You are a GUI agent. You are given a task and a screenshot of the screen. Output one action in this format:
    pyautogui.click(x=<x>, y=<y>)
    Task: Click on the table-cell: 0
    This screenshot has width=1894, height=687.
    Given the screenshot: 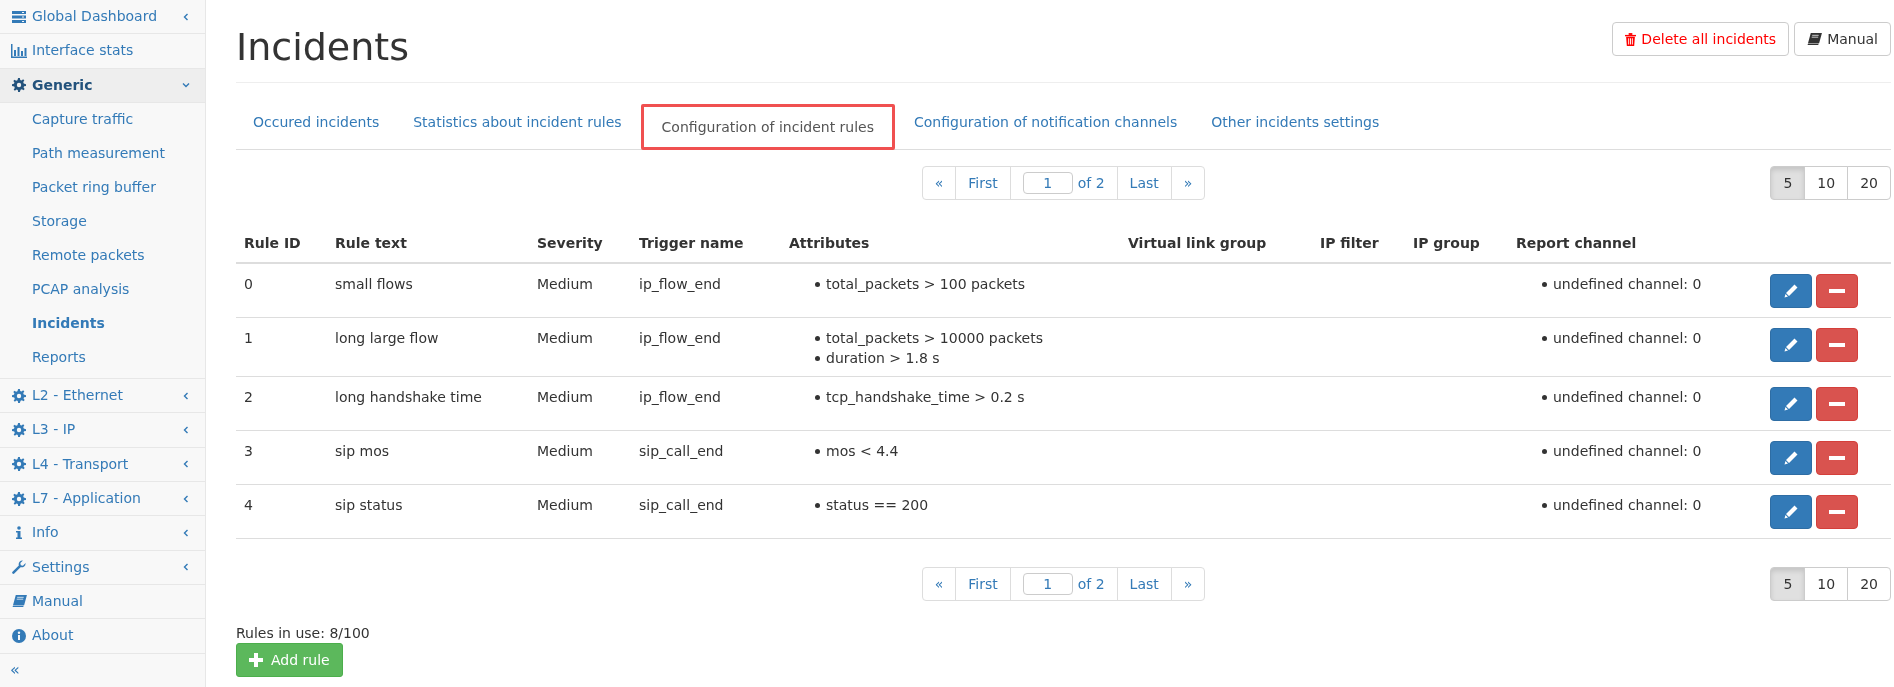 What is the action you would take?
    pyautogui.click(x=248, y=284)
    